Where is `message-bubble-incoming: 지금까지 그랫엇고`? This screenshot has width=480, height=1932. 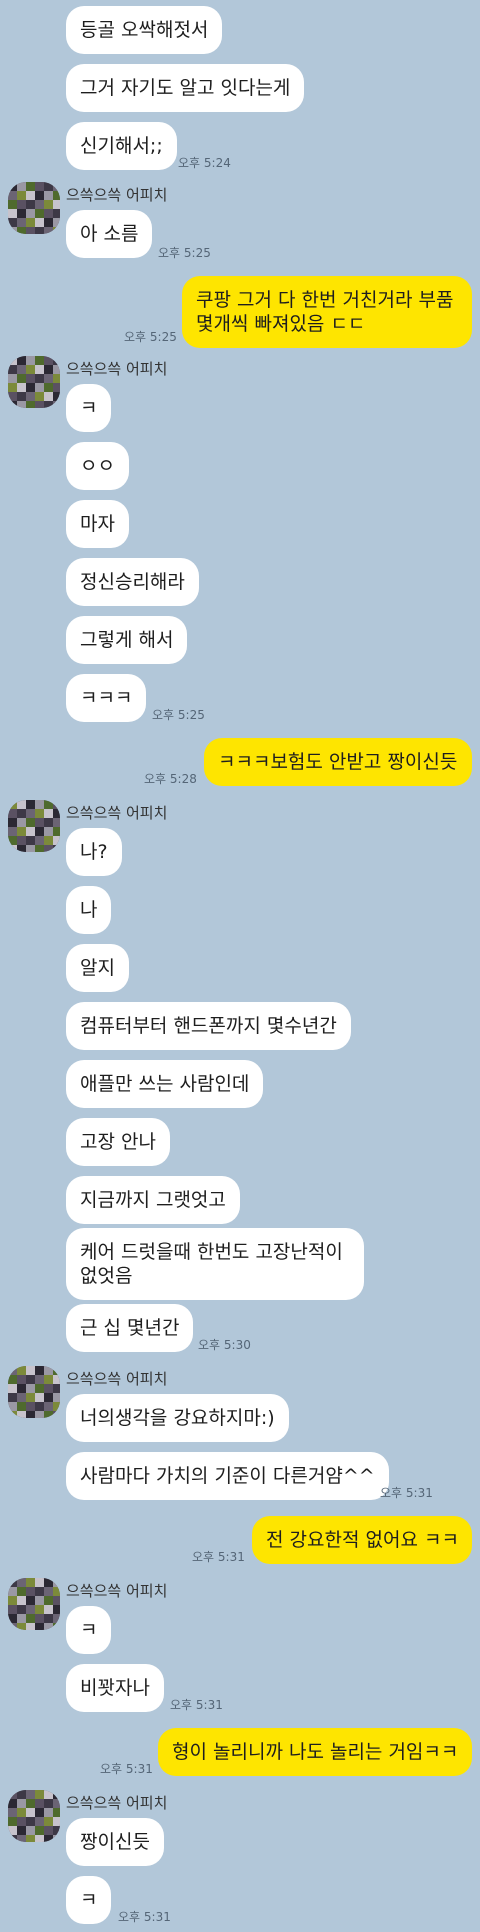 message-bubble-incoming: 지금까지 그랫엇고 is located at coordinates (153, 1200).